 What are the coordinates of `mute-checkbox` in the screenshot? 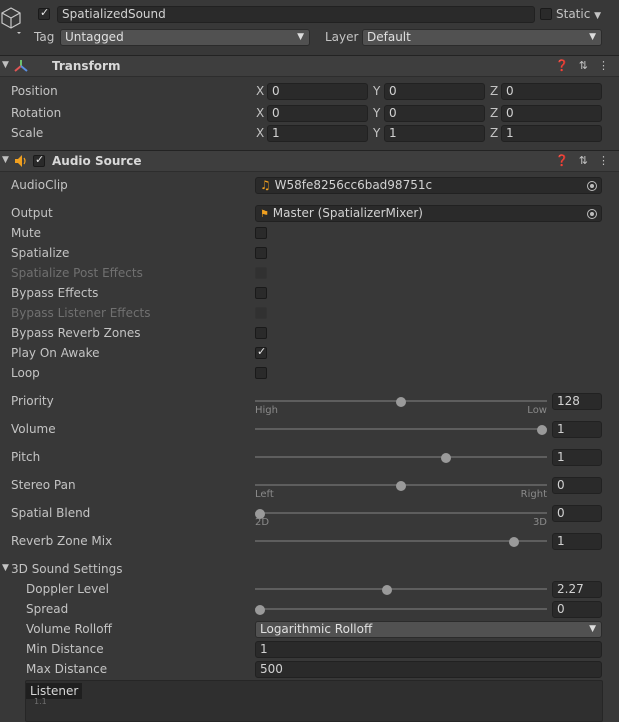 It's located at (261, 233).